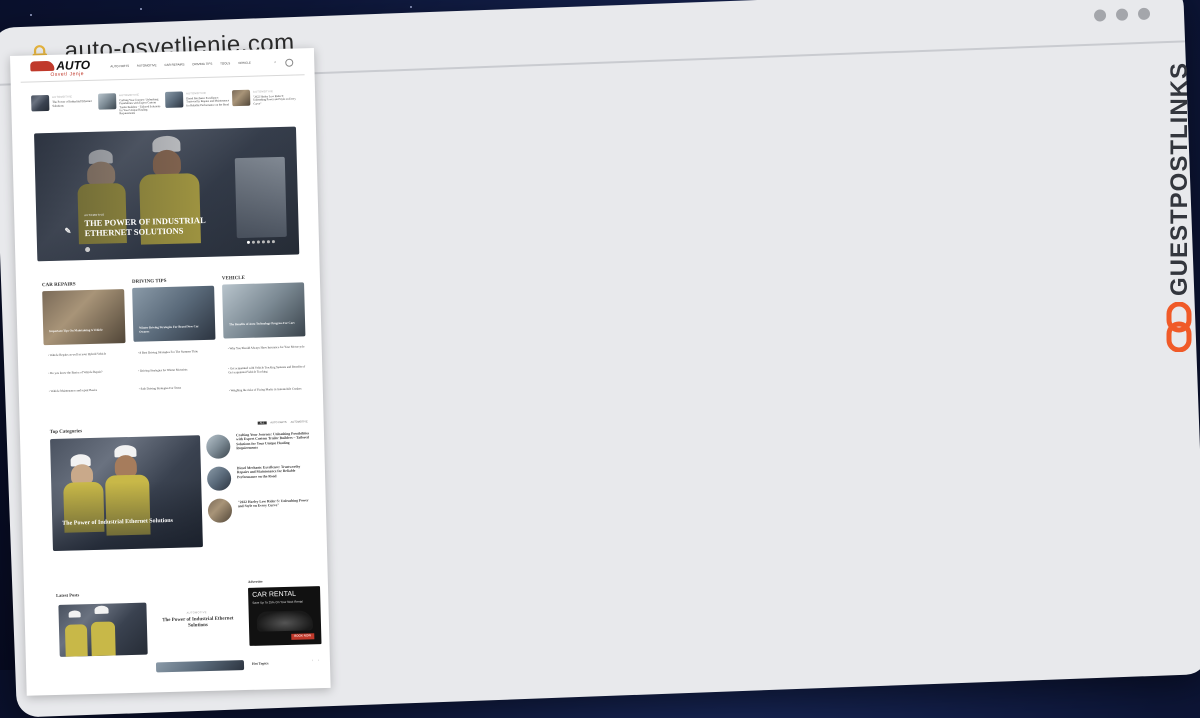  What do you see at coordinates (262, 423) in the screenshot?
I see `tab-all: ALL` at bounding box center [262, 423].